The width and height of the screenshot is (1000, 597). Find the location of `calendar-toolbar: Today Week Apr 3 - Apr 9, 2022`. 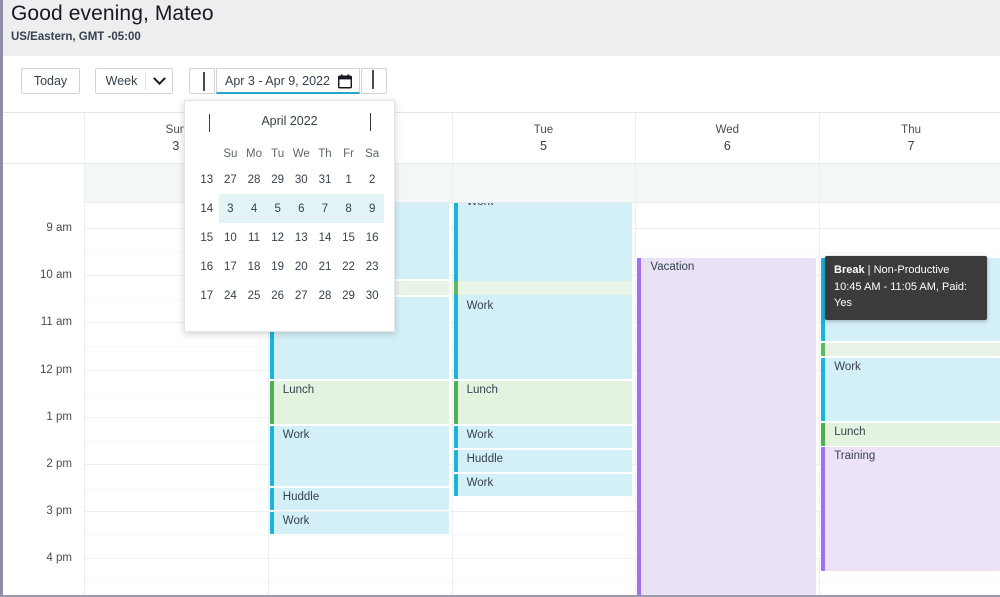

calendar-toolbar: Today Week Apr 3 - Apr 9, 2022 is located at coordinates (501, 84).